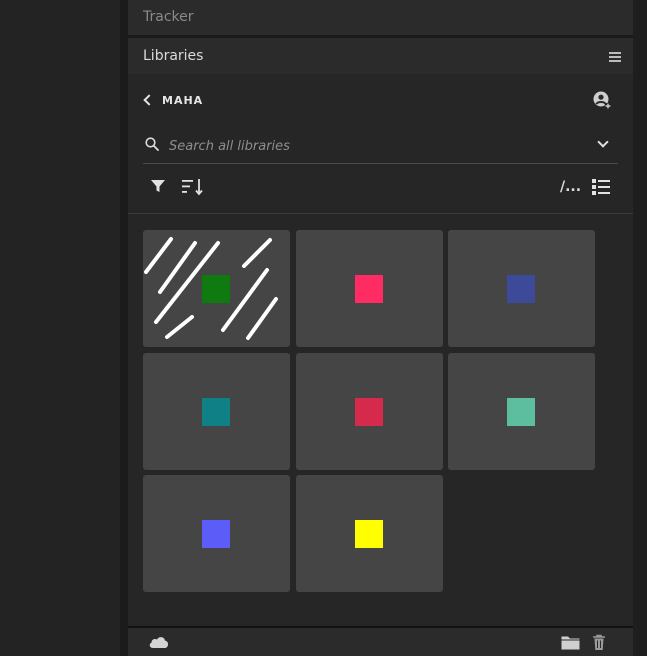  What do you see at coordinates (615, 57) in the screenshot?
I see `panel-menu-icon` at bounding box center [615, 57].